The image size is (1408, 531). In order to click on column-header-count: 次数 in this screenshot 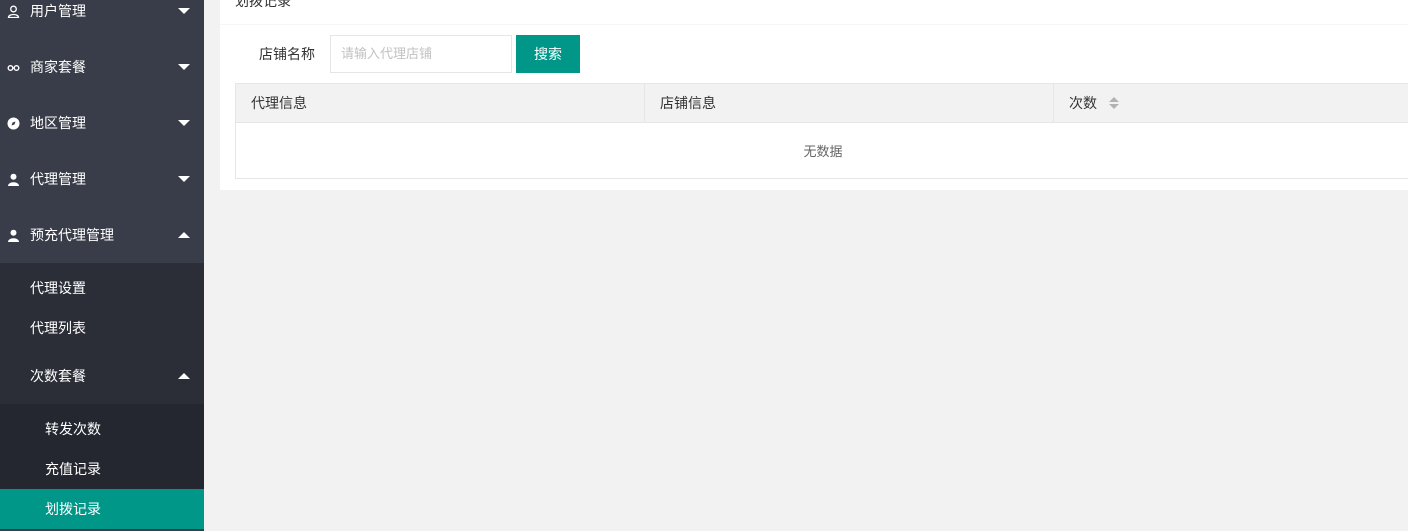, I will do `click(1231, 103)`.